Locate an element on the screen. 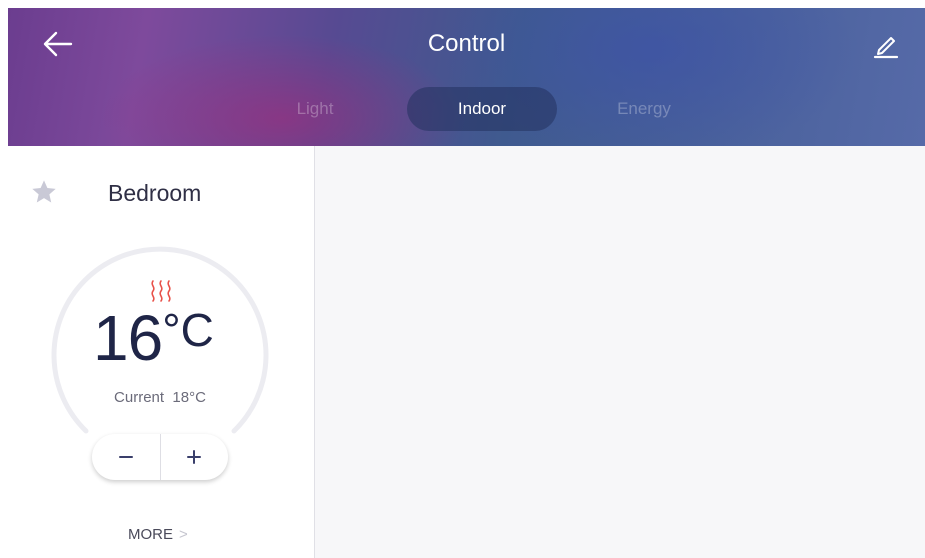 This screenshot has width=925, height=558. more-label: MORE is located at coordinates (150, 534).